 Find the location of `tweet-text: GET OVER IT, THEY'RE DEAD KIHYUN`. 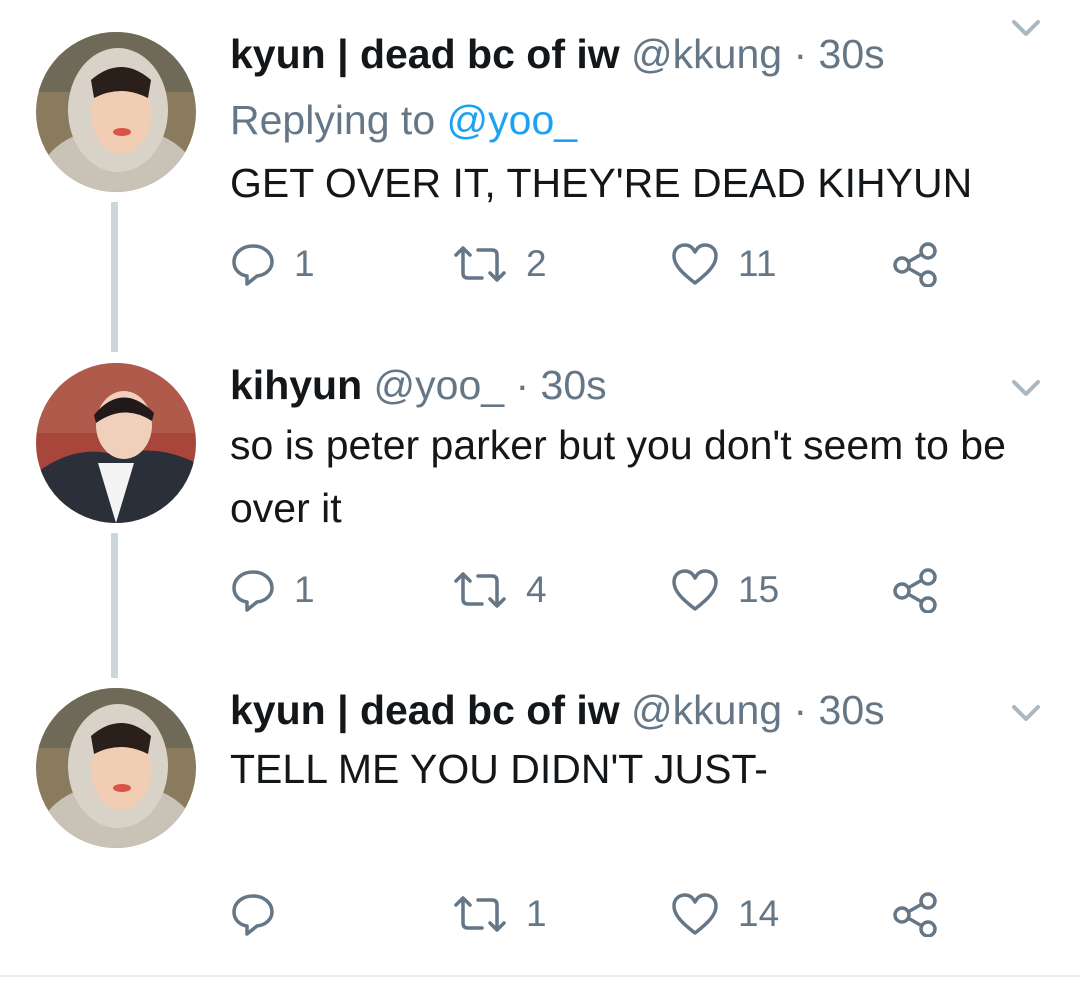

tweet-text: GET OVER IT, THEY'RE DEAD KIHYUN is located at coordinates (601, 183).